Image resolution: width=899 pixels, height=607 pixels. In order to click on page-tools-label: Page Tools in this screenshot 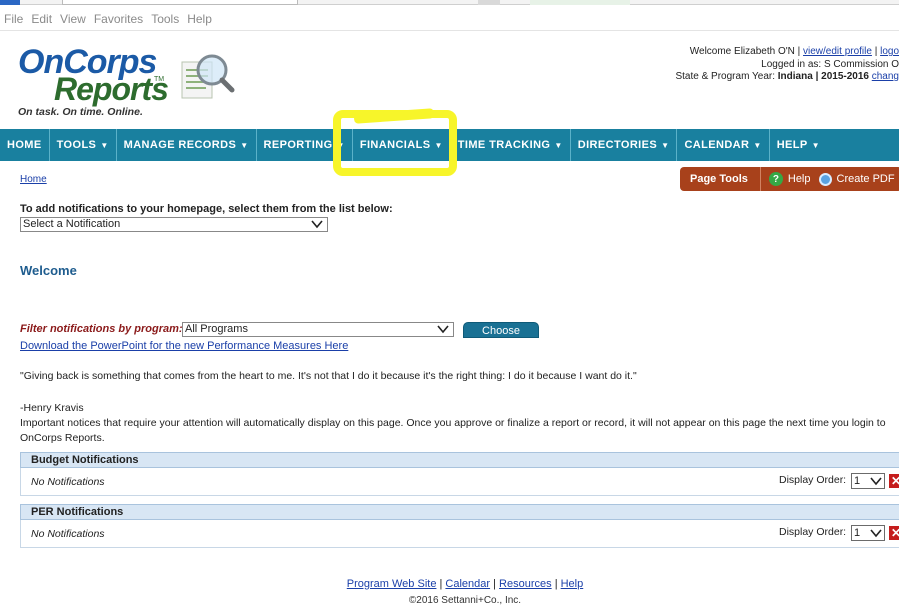, I will do `click(720, 179)`.